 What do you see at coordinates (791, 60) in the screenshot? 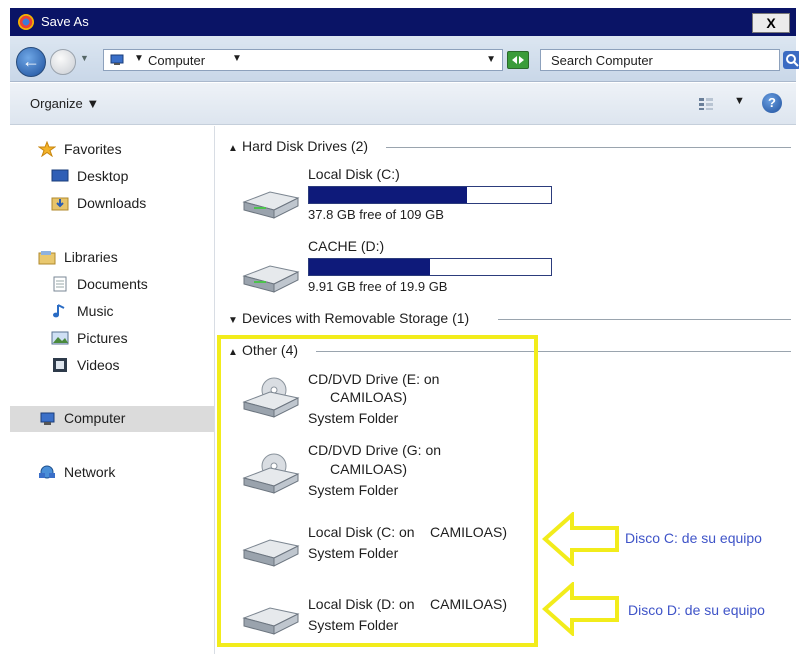
I see `search-icon` at bounding box center [791, 60].